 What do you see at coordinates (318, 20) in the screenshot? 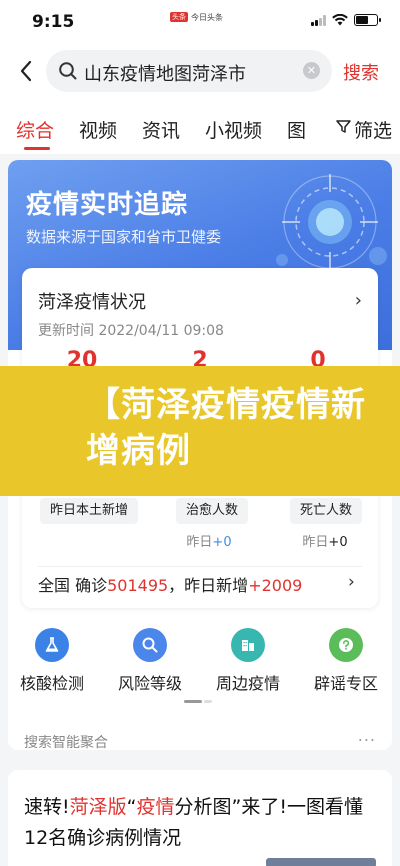
I see `cellular-signal-icon` at bounding box center [318, 20].